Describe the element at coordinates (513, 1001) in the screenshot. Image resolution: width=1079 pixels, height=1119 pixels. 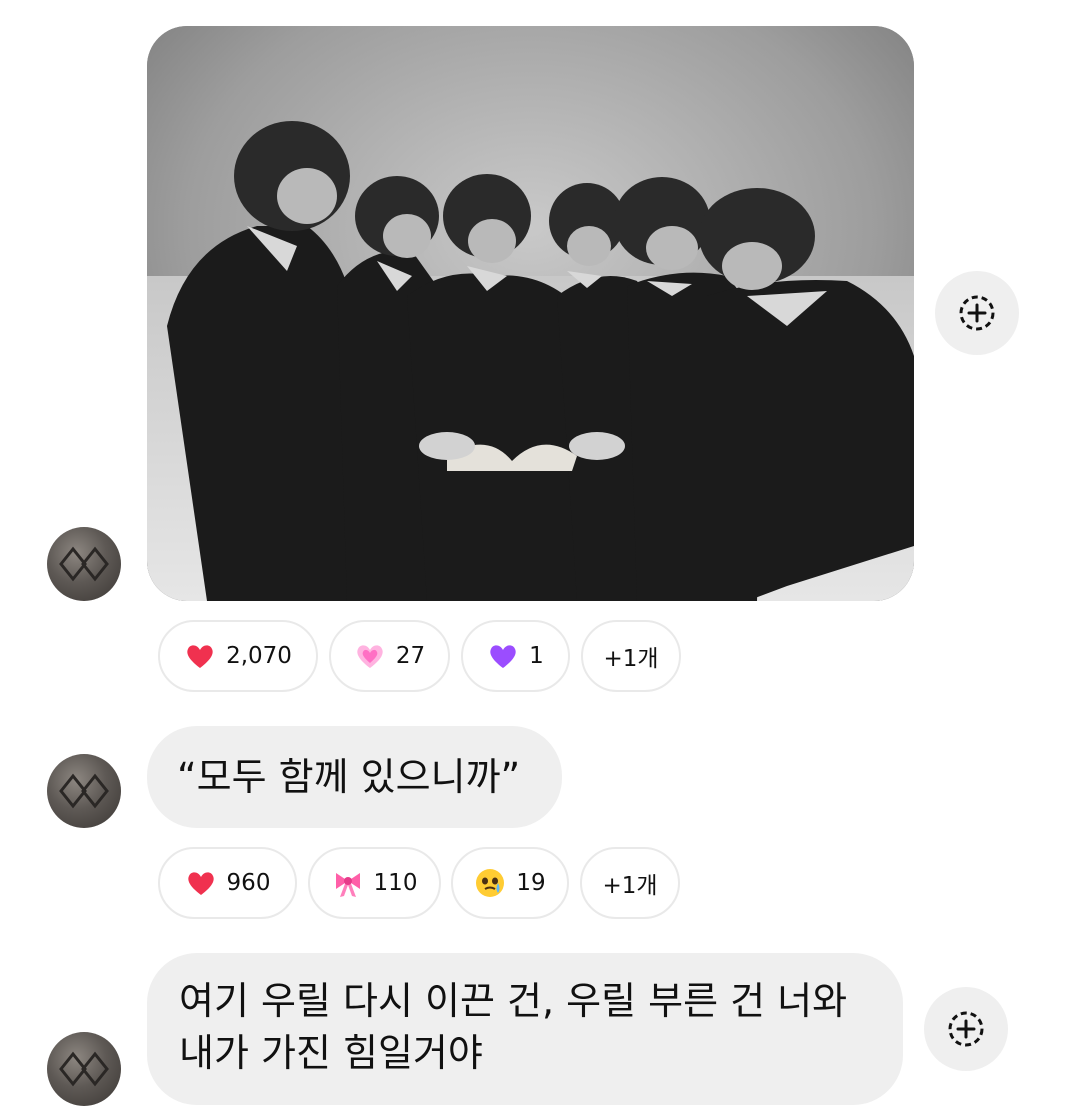
I see `message-text-line: 여기 우릴 다시 이끈 건, 우릴 부른 건 너와` at that location.